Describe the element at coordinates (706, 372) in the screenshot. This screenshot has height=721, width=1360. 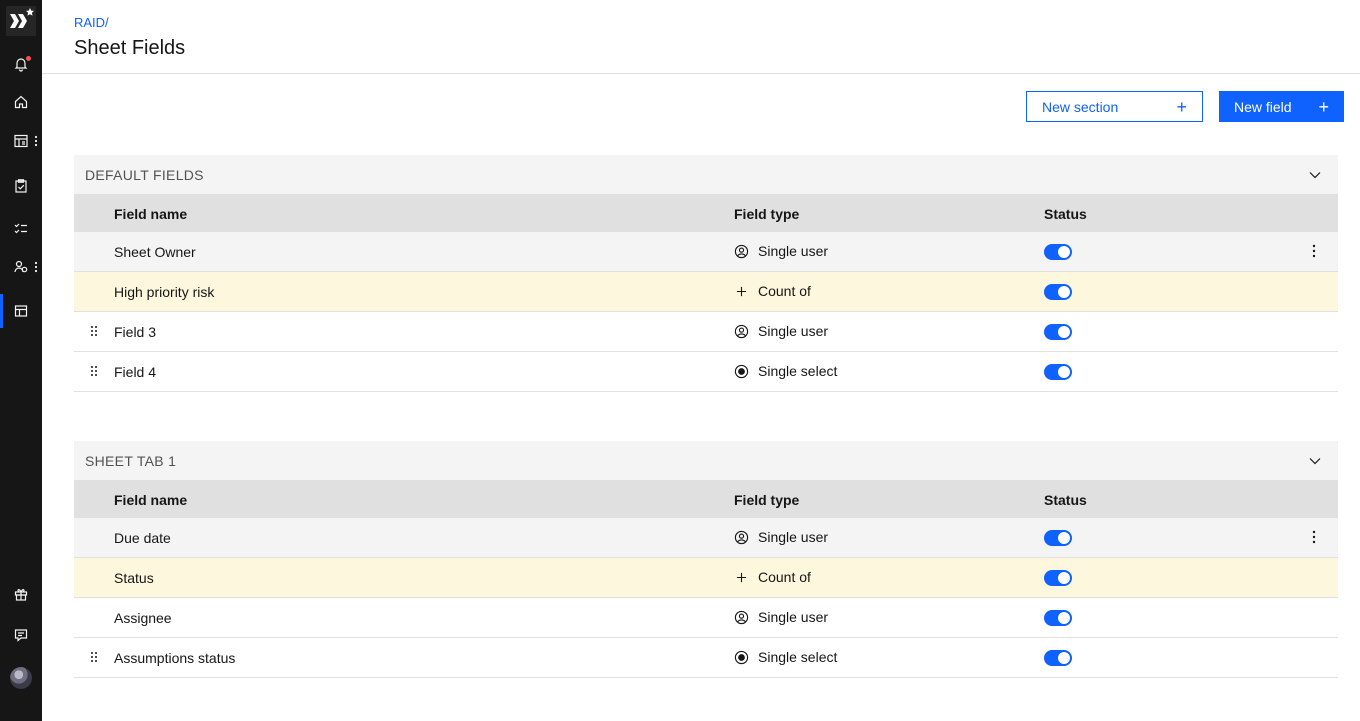
I see `table-row: Field 4 Single select` at that location.